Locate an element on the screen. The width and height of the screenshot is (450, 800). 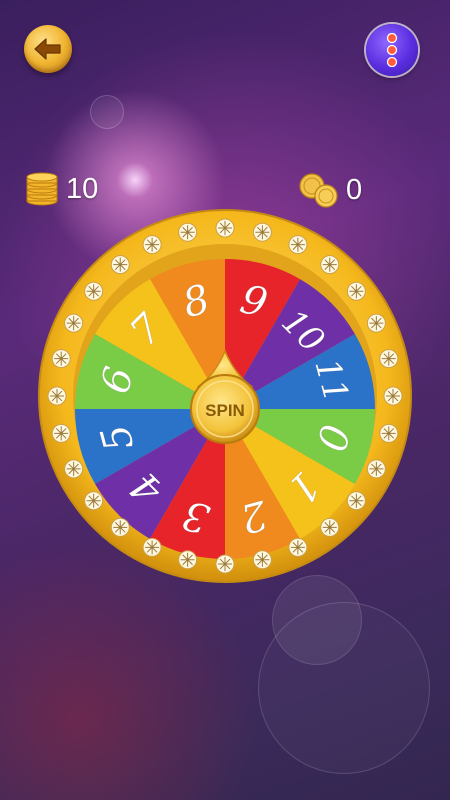
spin-label: SPIN is located at coordinates (225, 410).